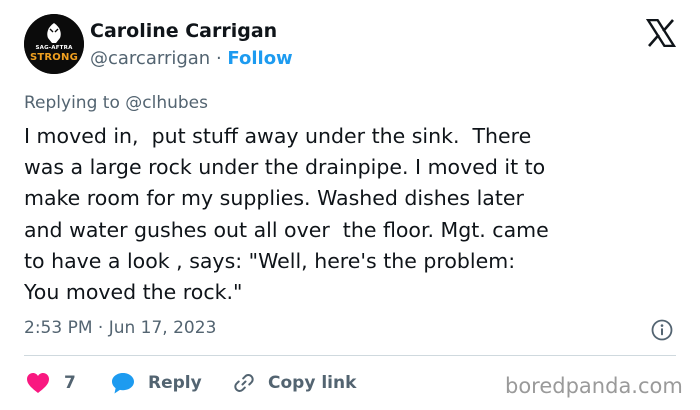 Image resolution: width=700 pixels, height=410 pixels. Describe the element at coordinates (662, 330) in the screenshot. I see `info-icon` at that location.